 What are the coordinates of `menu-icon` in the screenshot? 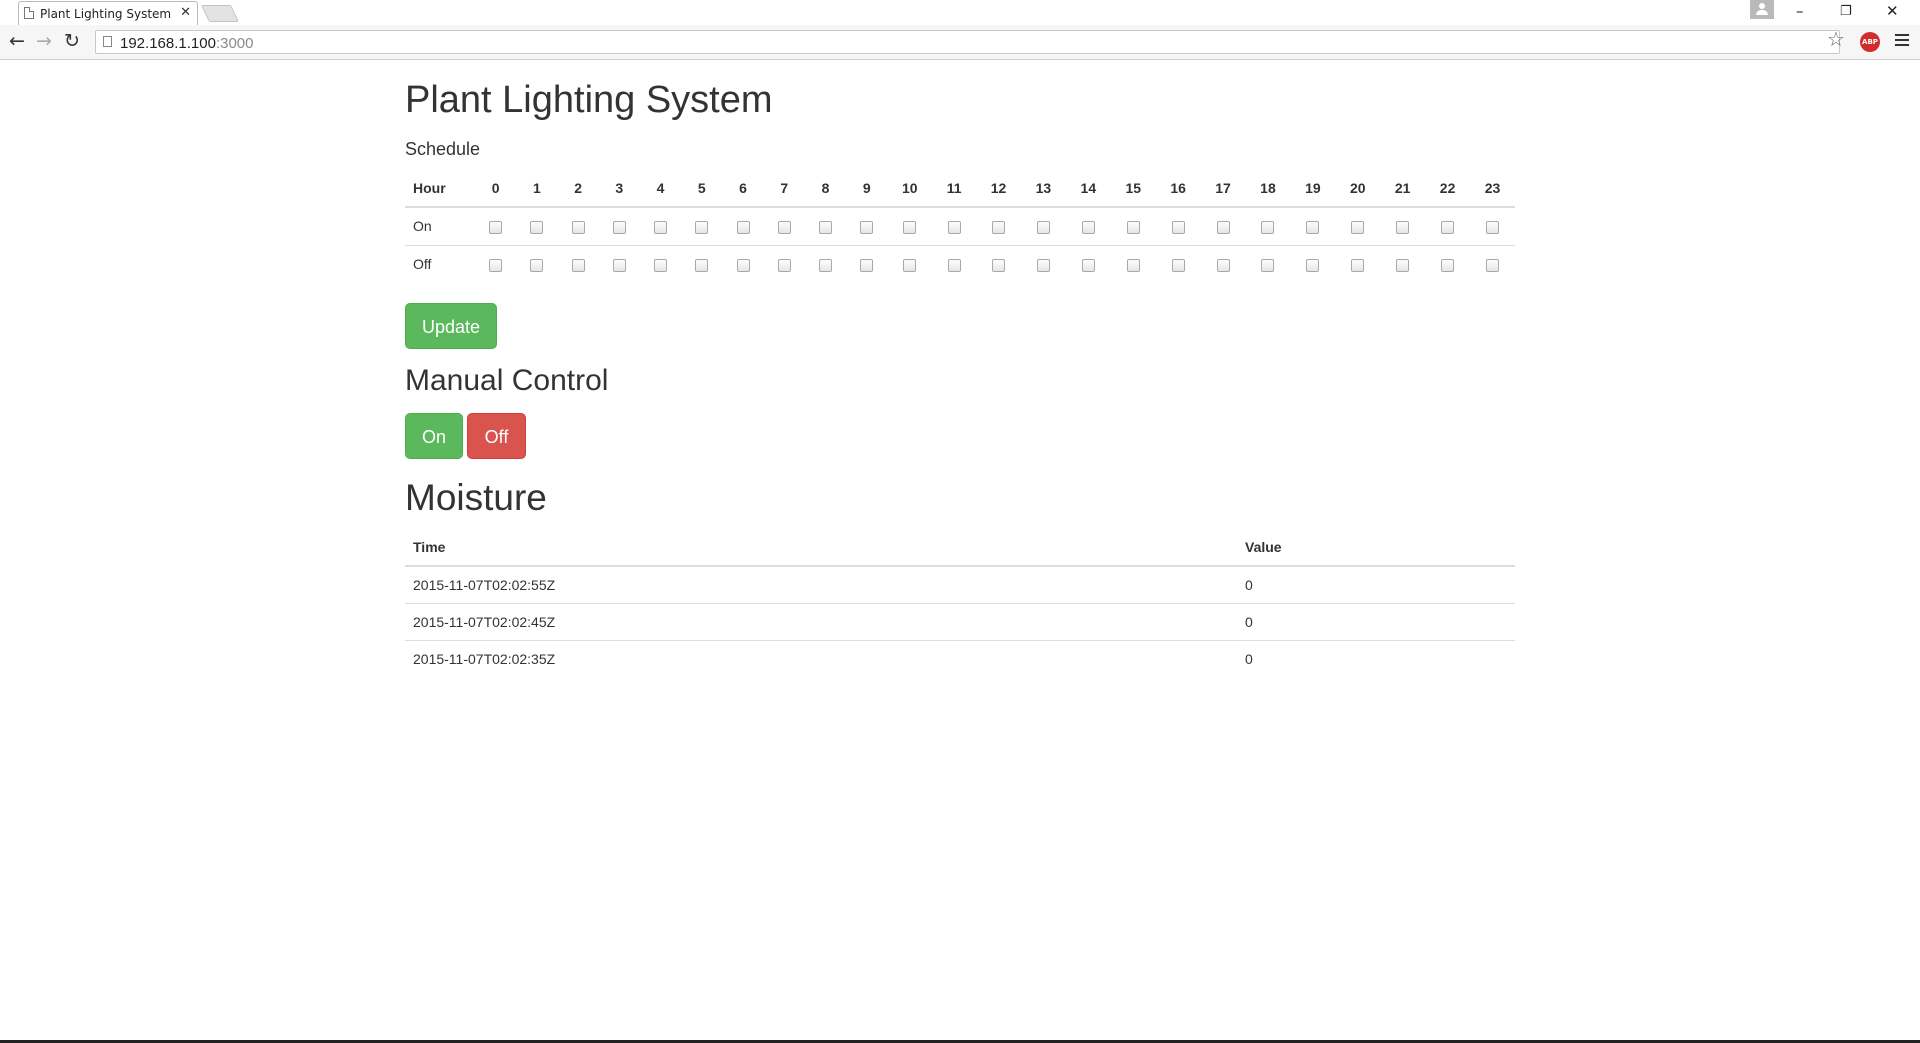 It's located at (1902, 41).